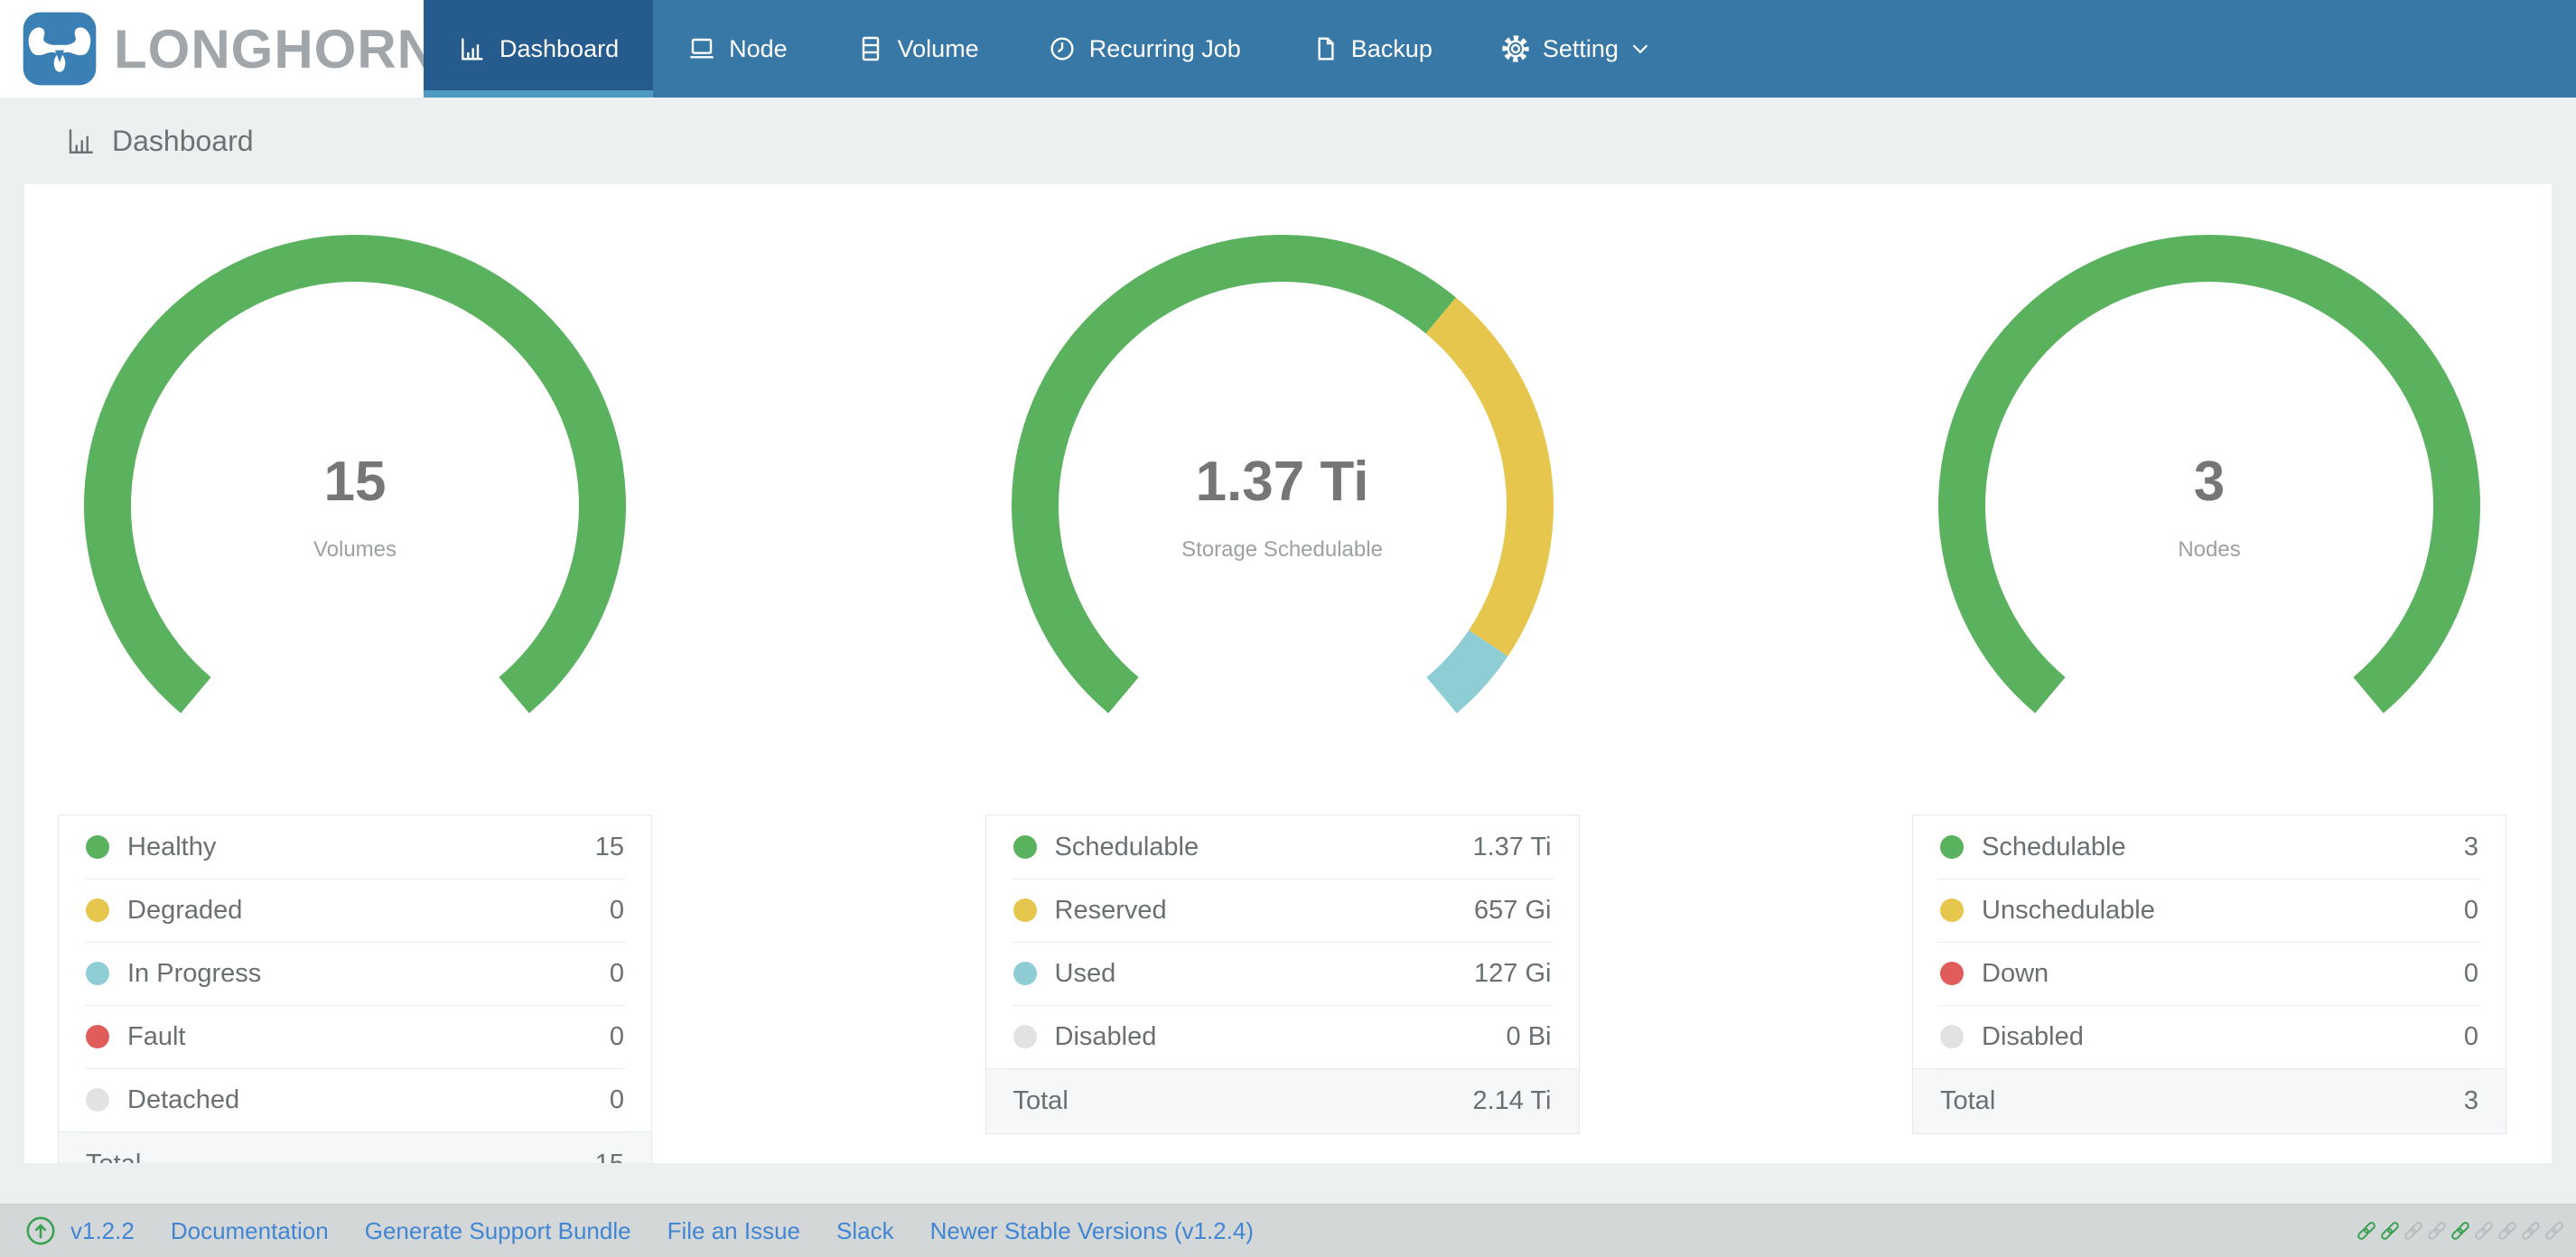 This screenshot has width=2576, height=1257. I want to click on in-progress-dot, so click(98, 973).